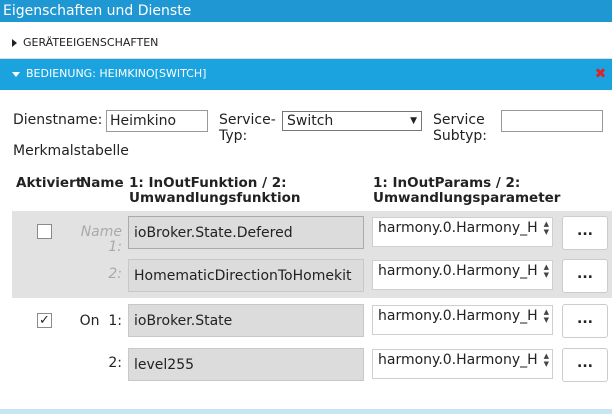 This screenshot has height=414, width=612. I want to click on aktiviert-checkbox: ✓, so click(44, 320).